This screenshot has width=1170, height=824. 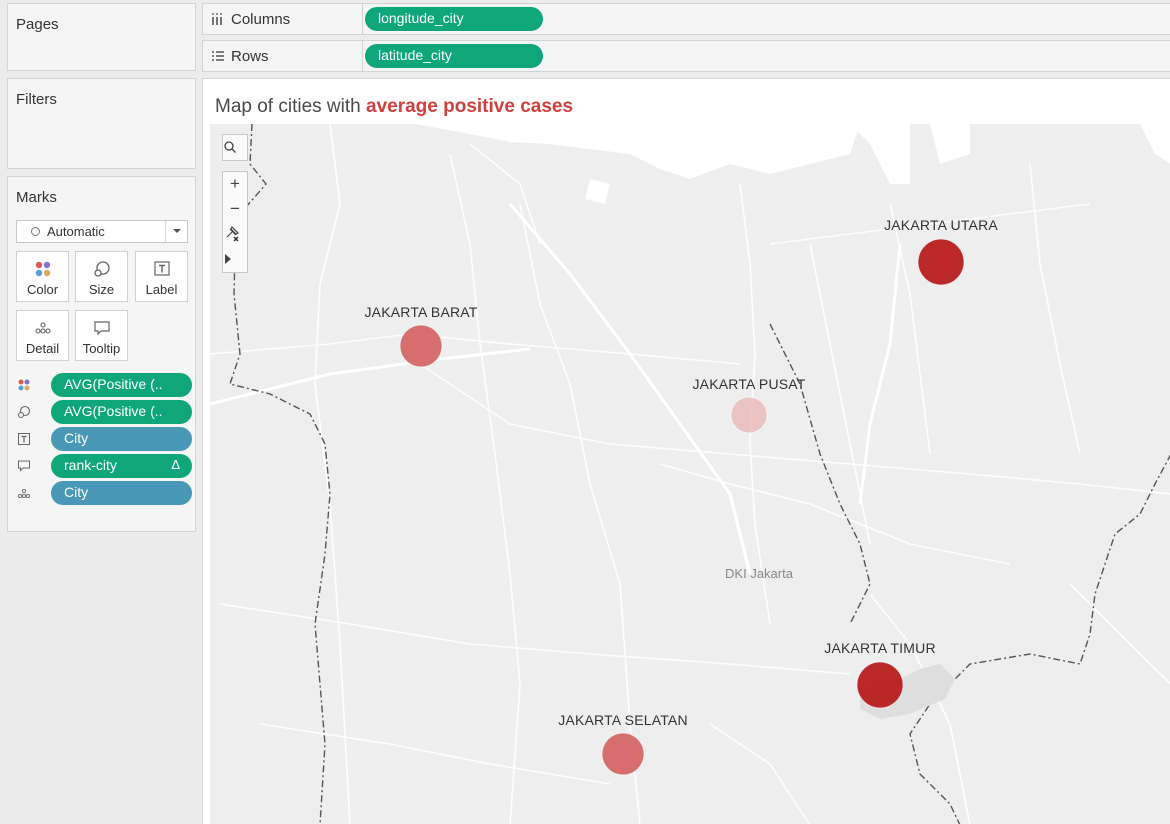 What do you see at coordinates (686, 56) in the screenshot?
I see `rows-shelf: Rows latitude_city` at bounding box center [686, 56].